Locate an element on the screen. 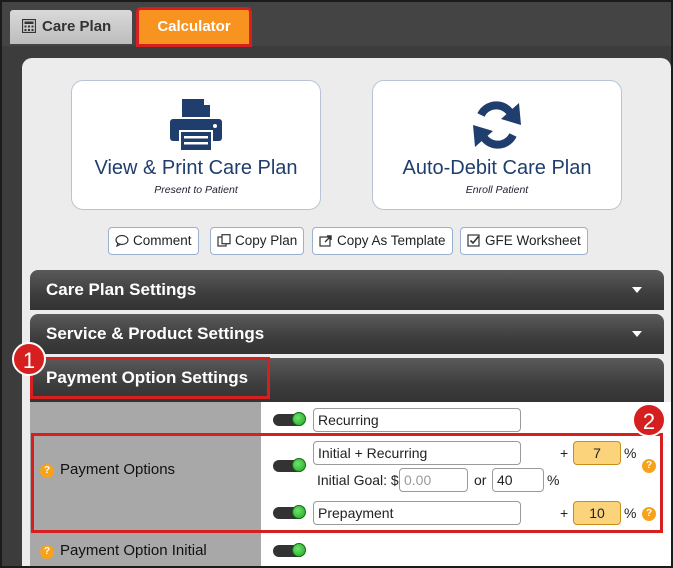  speech-bubble-icon is located at coordinates (122, 240).